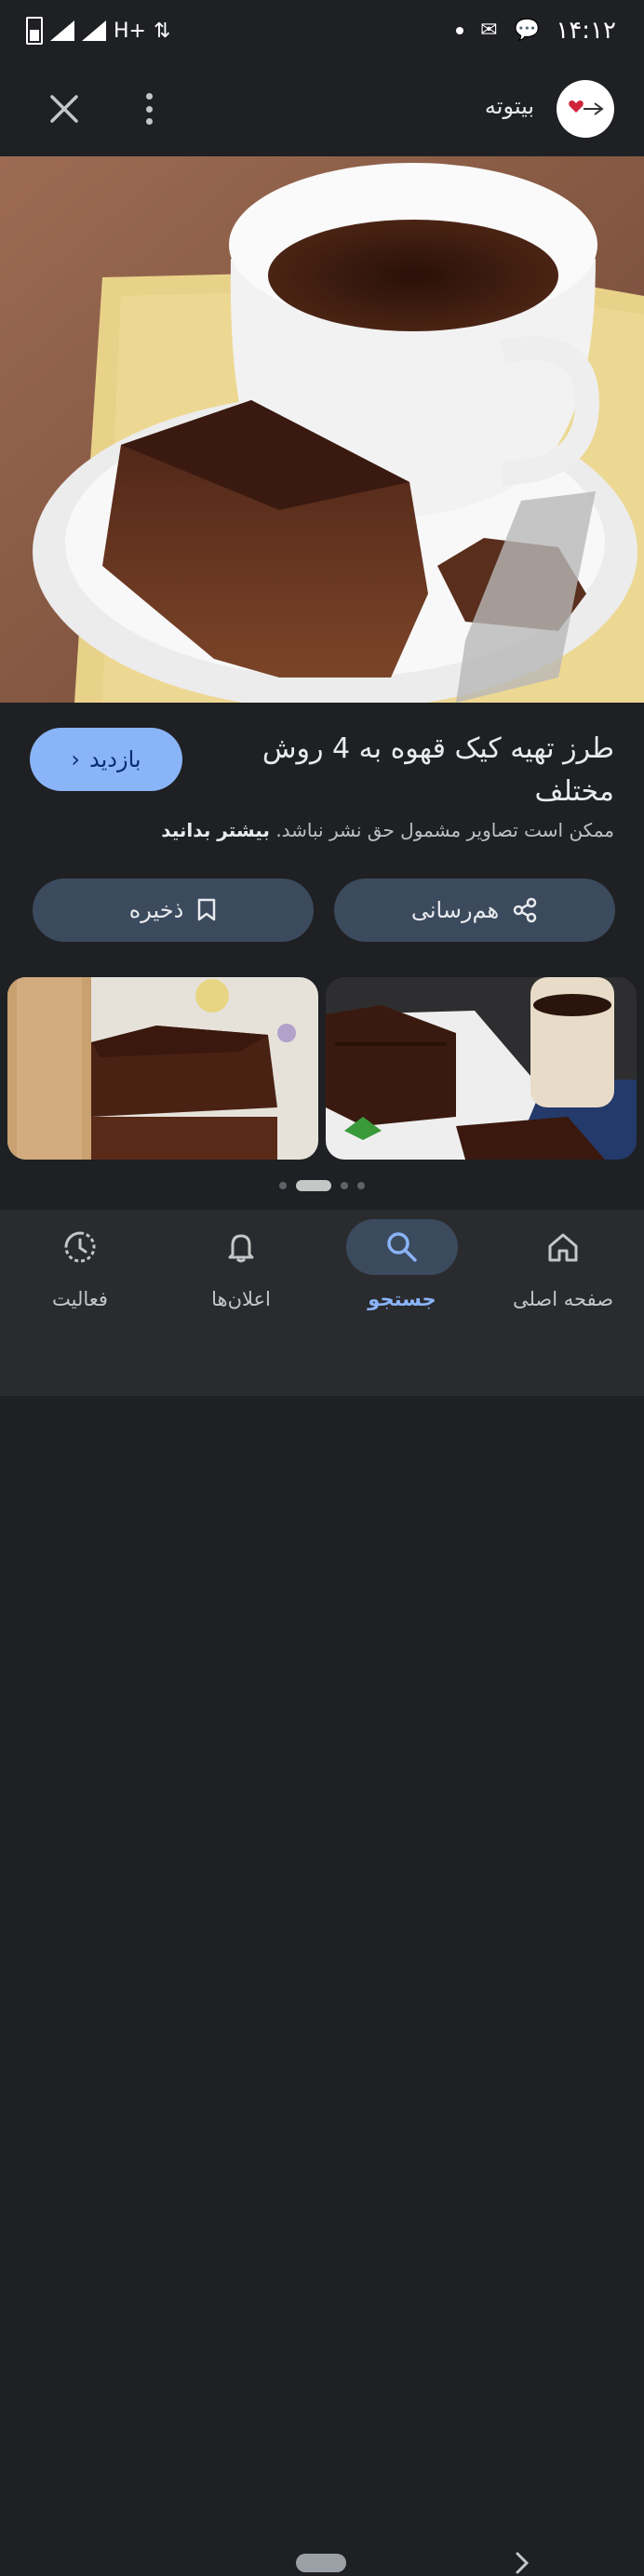 The height and width of the screenshot is (2576, 644). Describe the element at coordinates (64, 108) in the screenshot. I see `close-icon` at that location.